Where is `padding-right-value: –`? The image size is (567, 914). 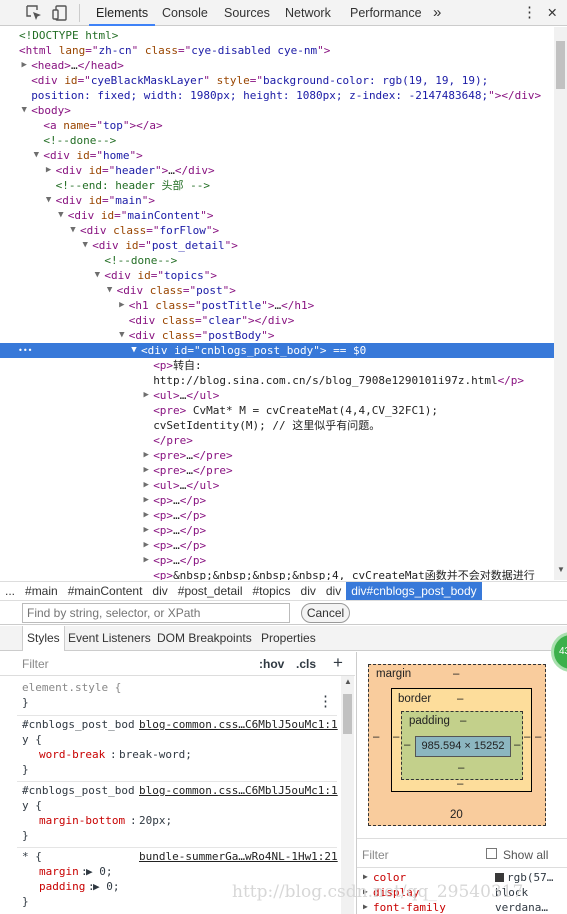 padding-right-value: – is located at coordinates (517, 745).